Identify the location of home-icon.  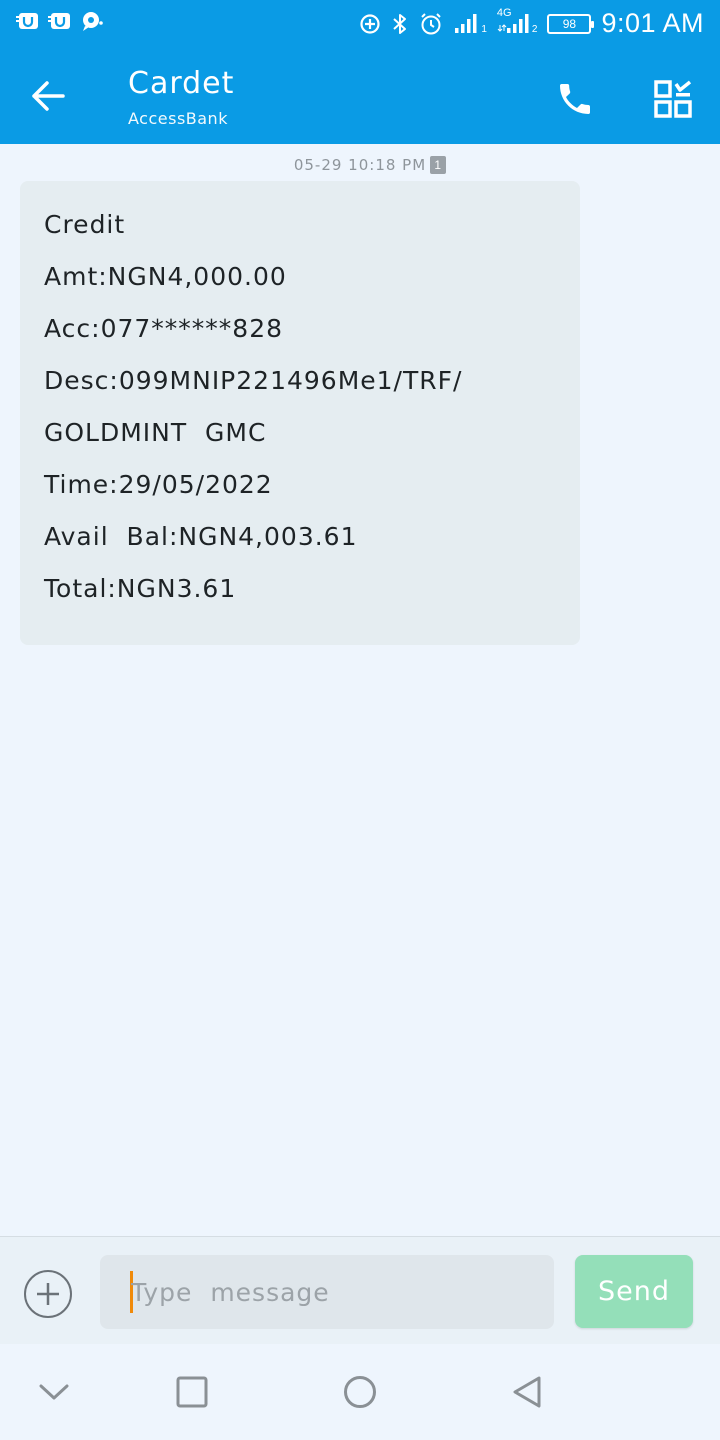
(360, 1392).